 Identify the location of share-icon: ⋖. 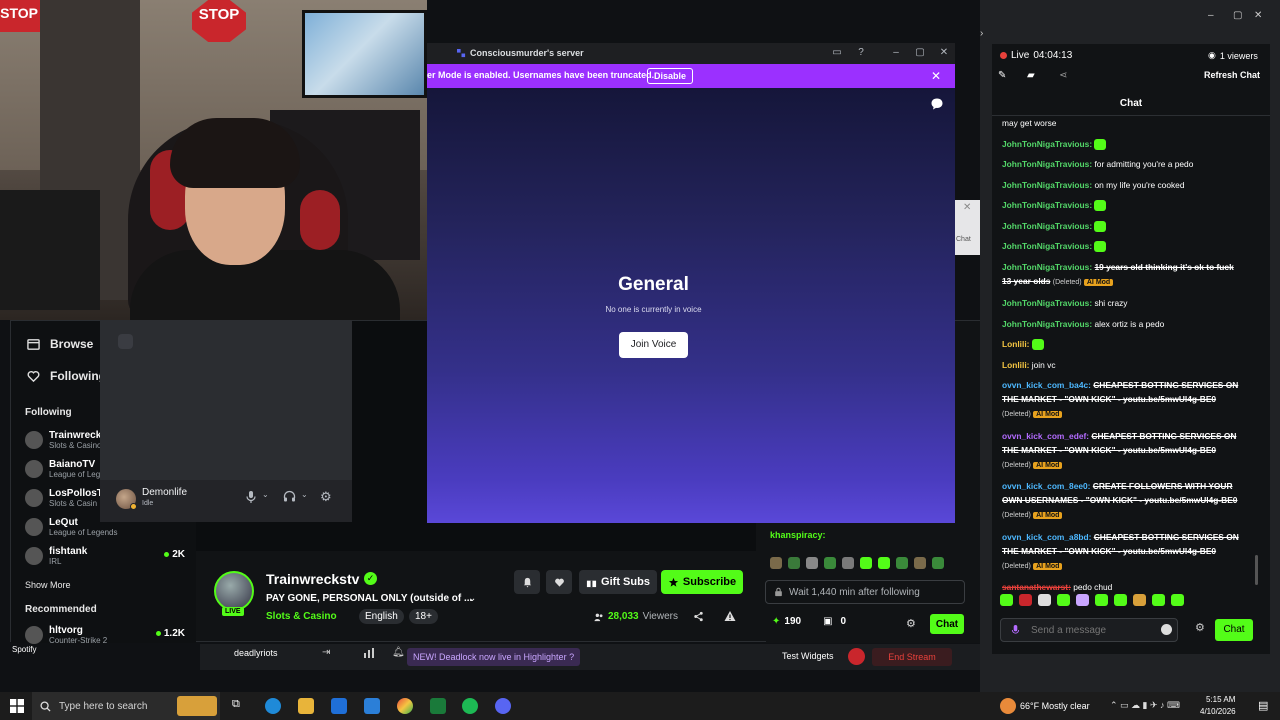
(1063, 75).